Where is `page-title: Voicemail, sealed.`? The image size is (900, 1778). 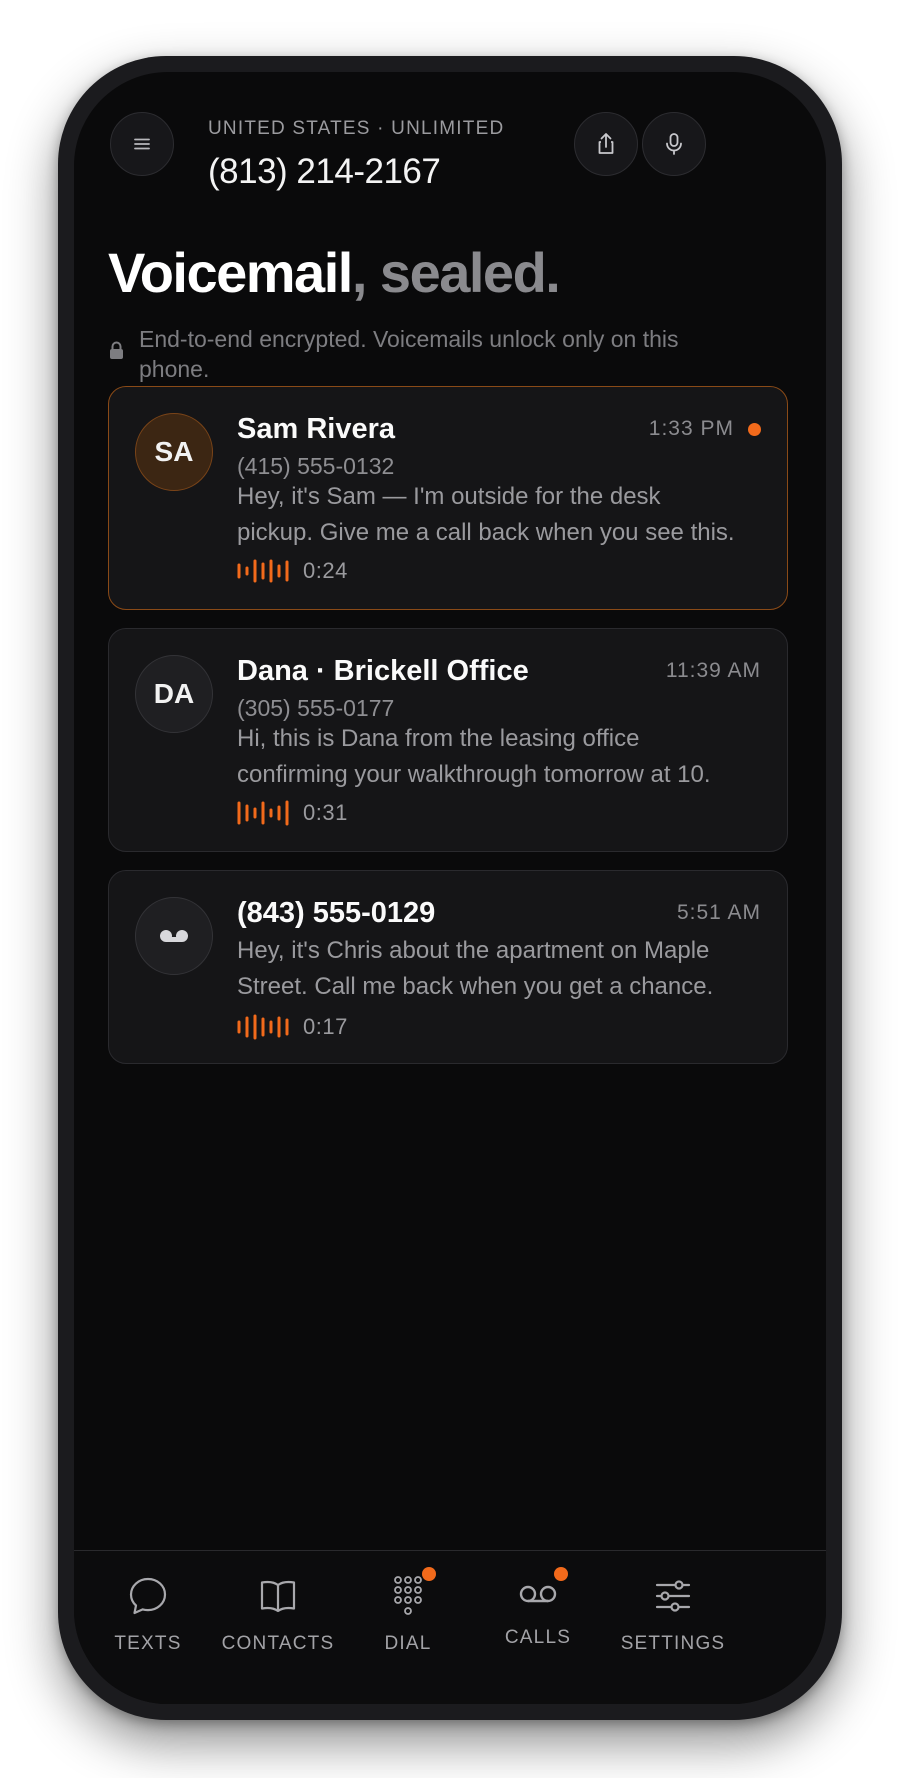
page-title: Voicemail, sealed. is located at coordinates (334, 272).